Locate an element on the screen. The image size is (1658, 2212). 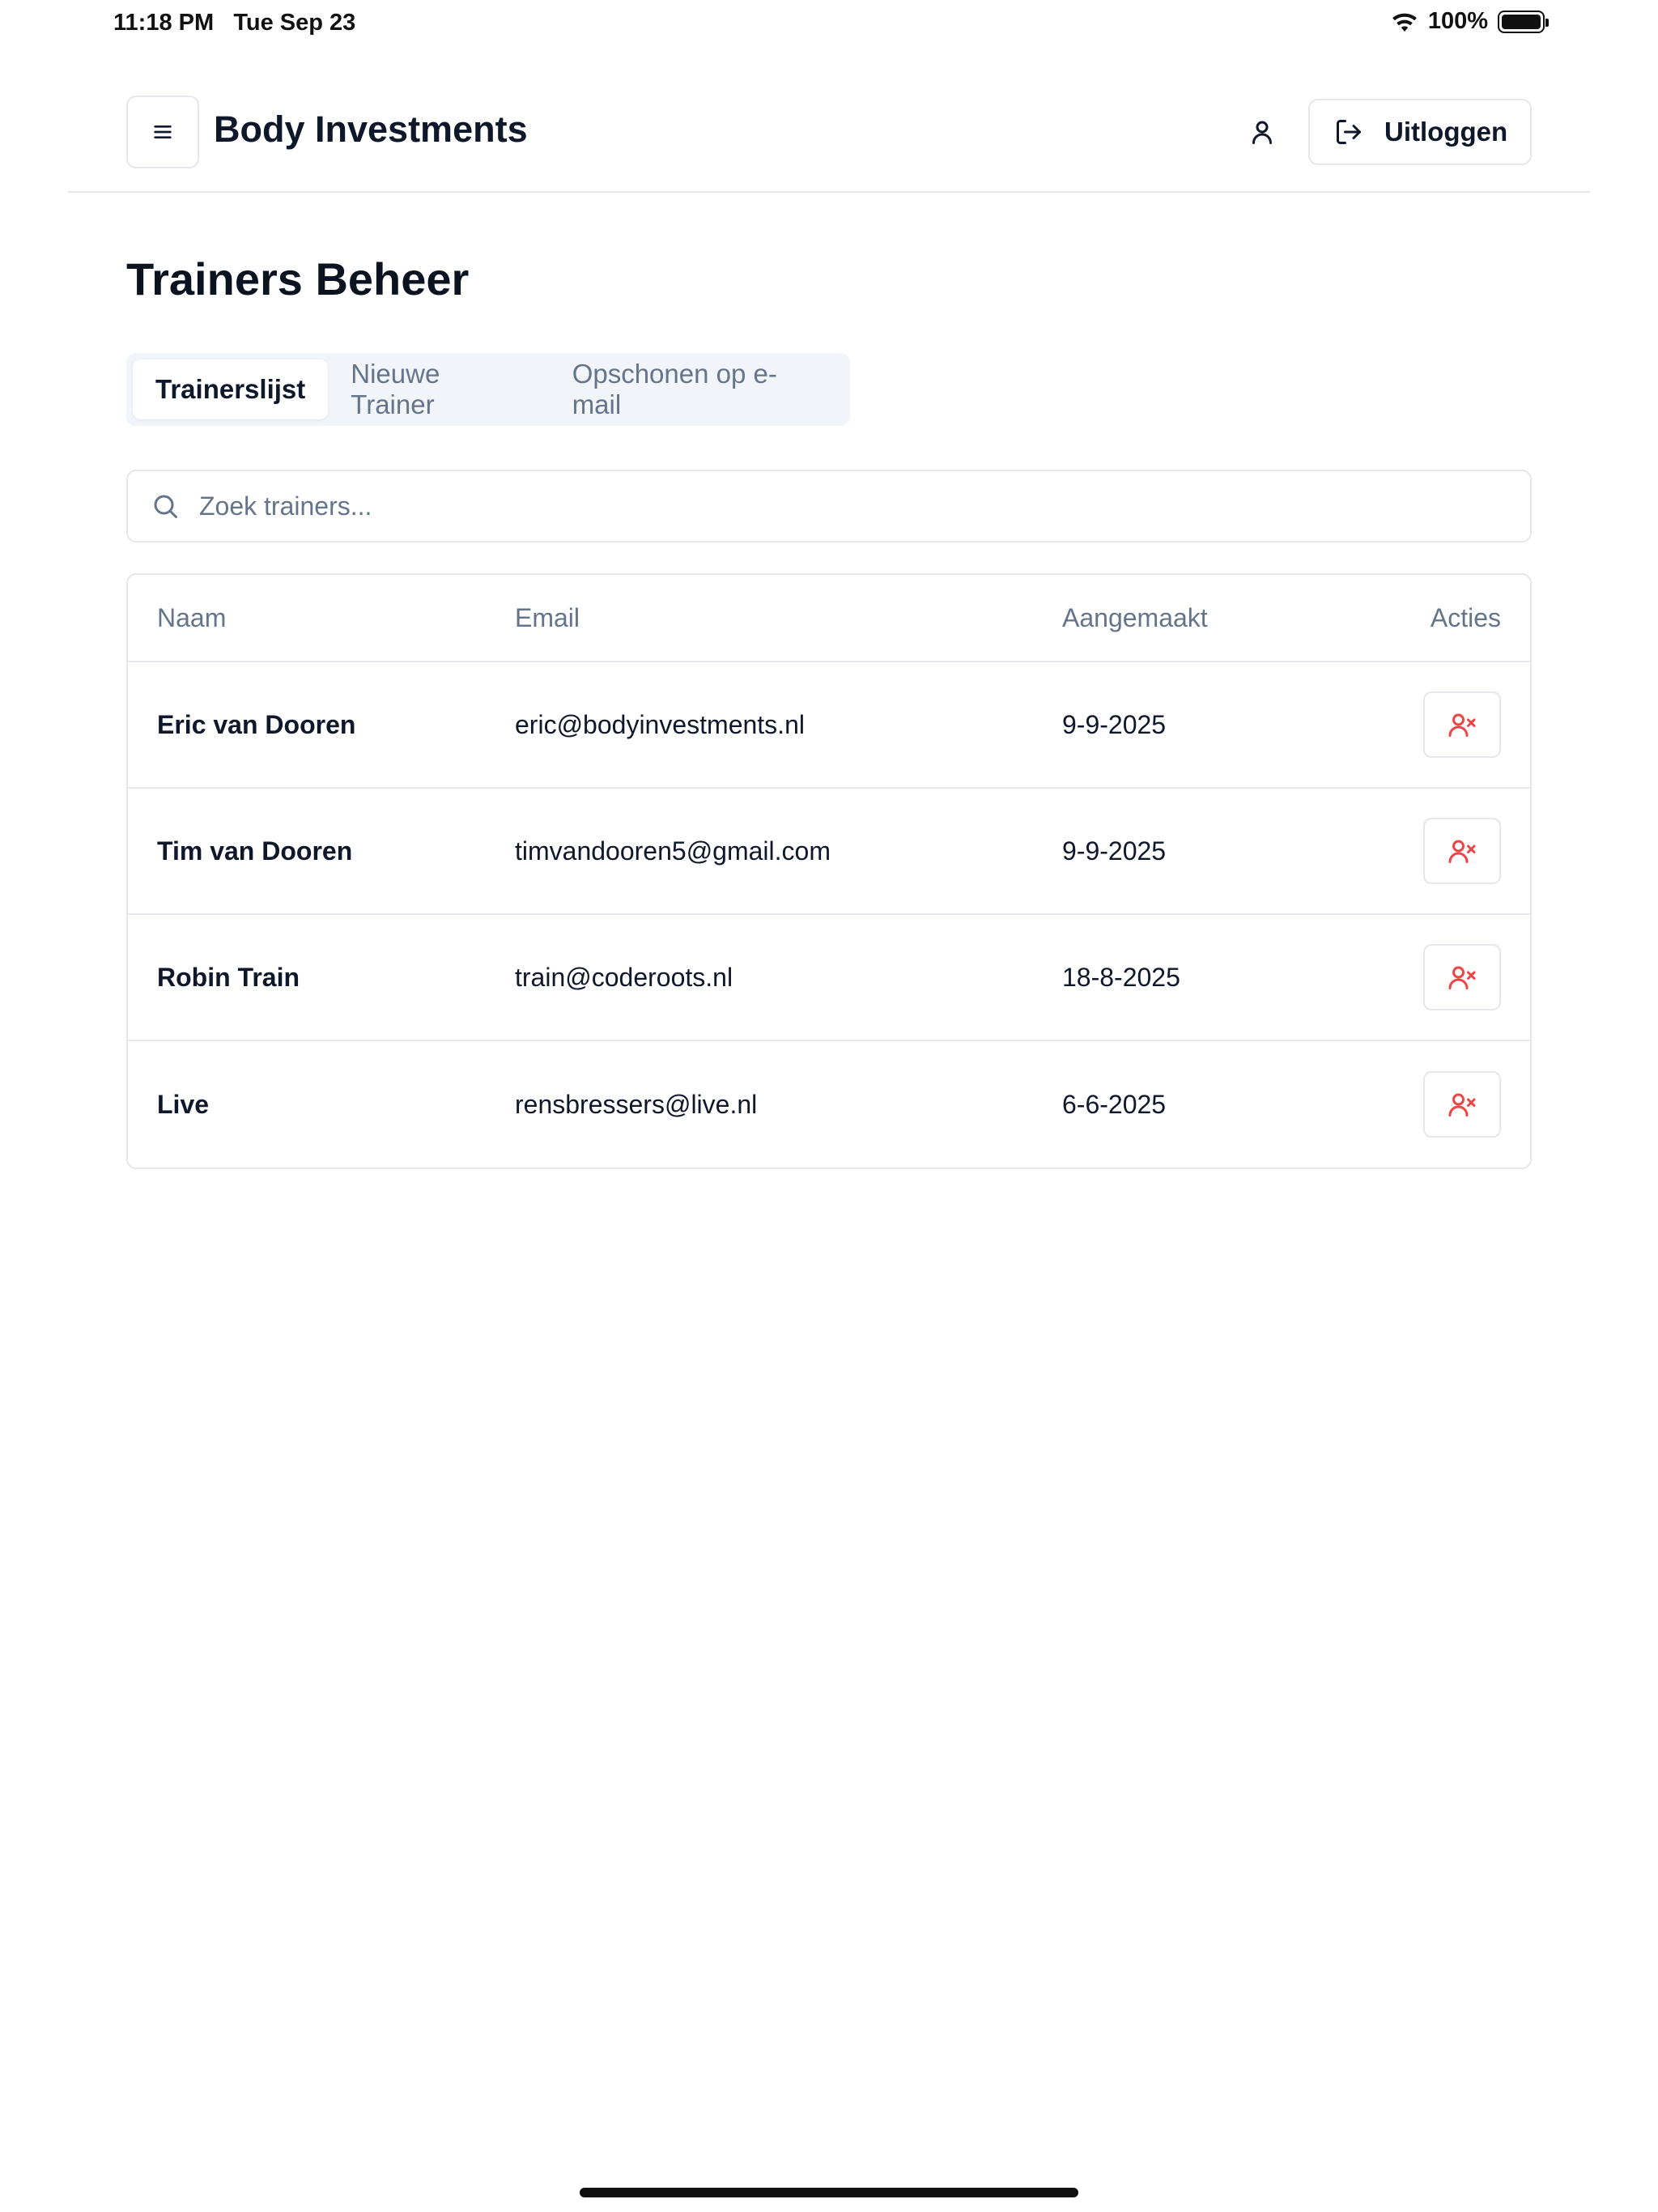
page-title: Trainers Beheer is located at coordinates (298, 278).